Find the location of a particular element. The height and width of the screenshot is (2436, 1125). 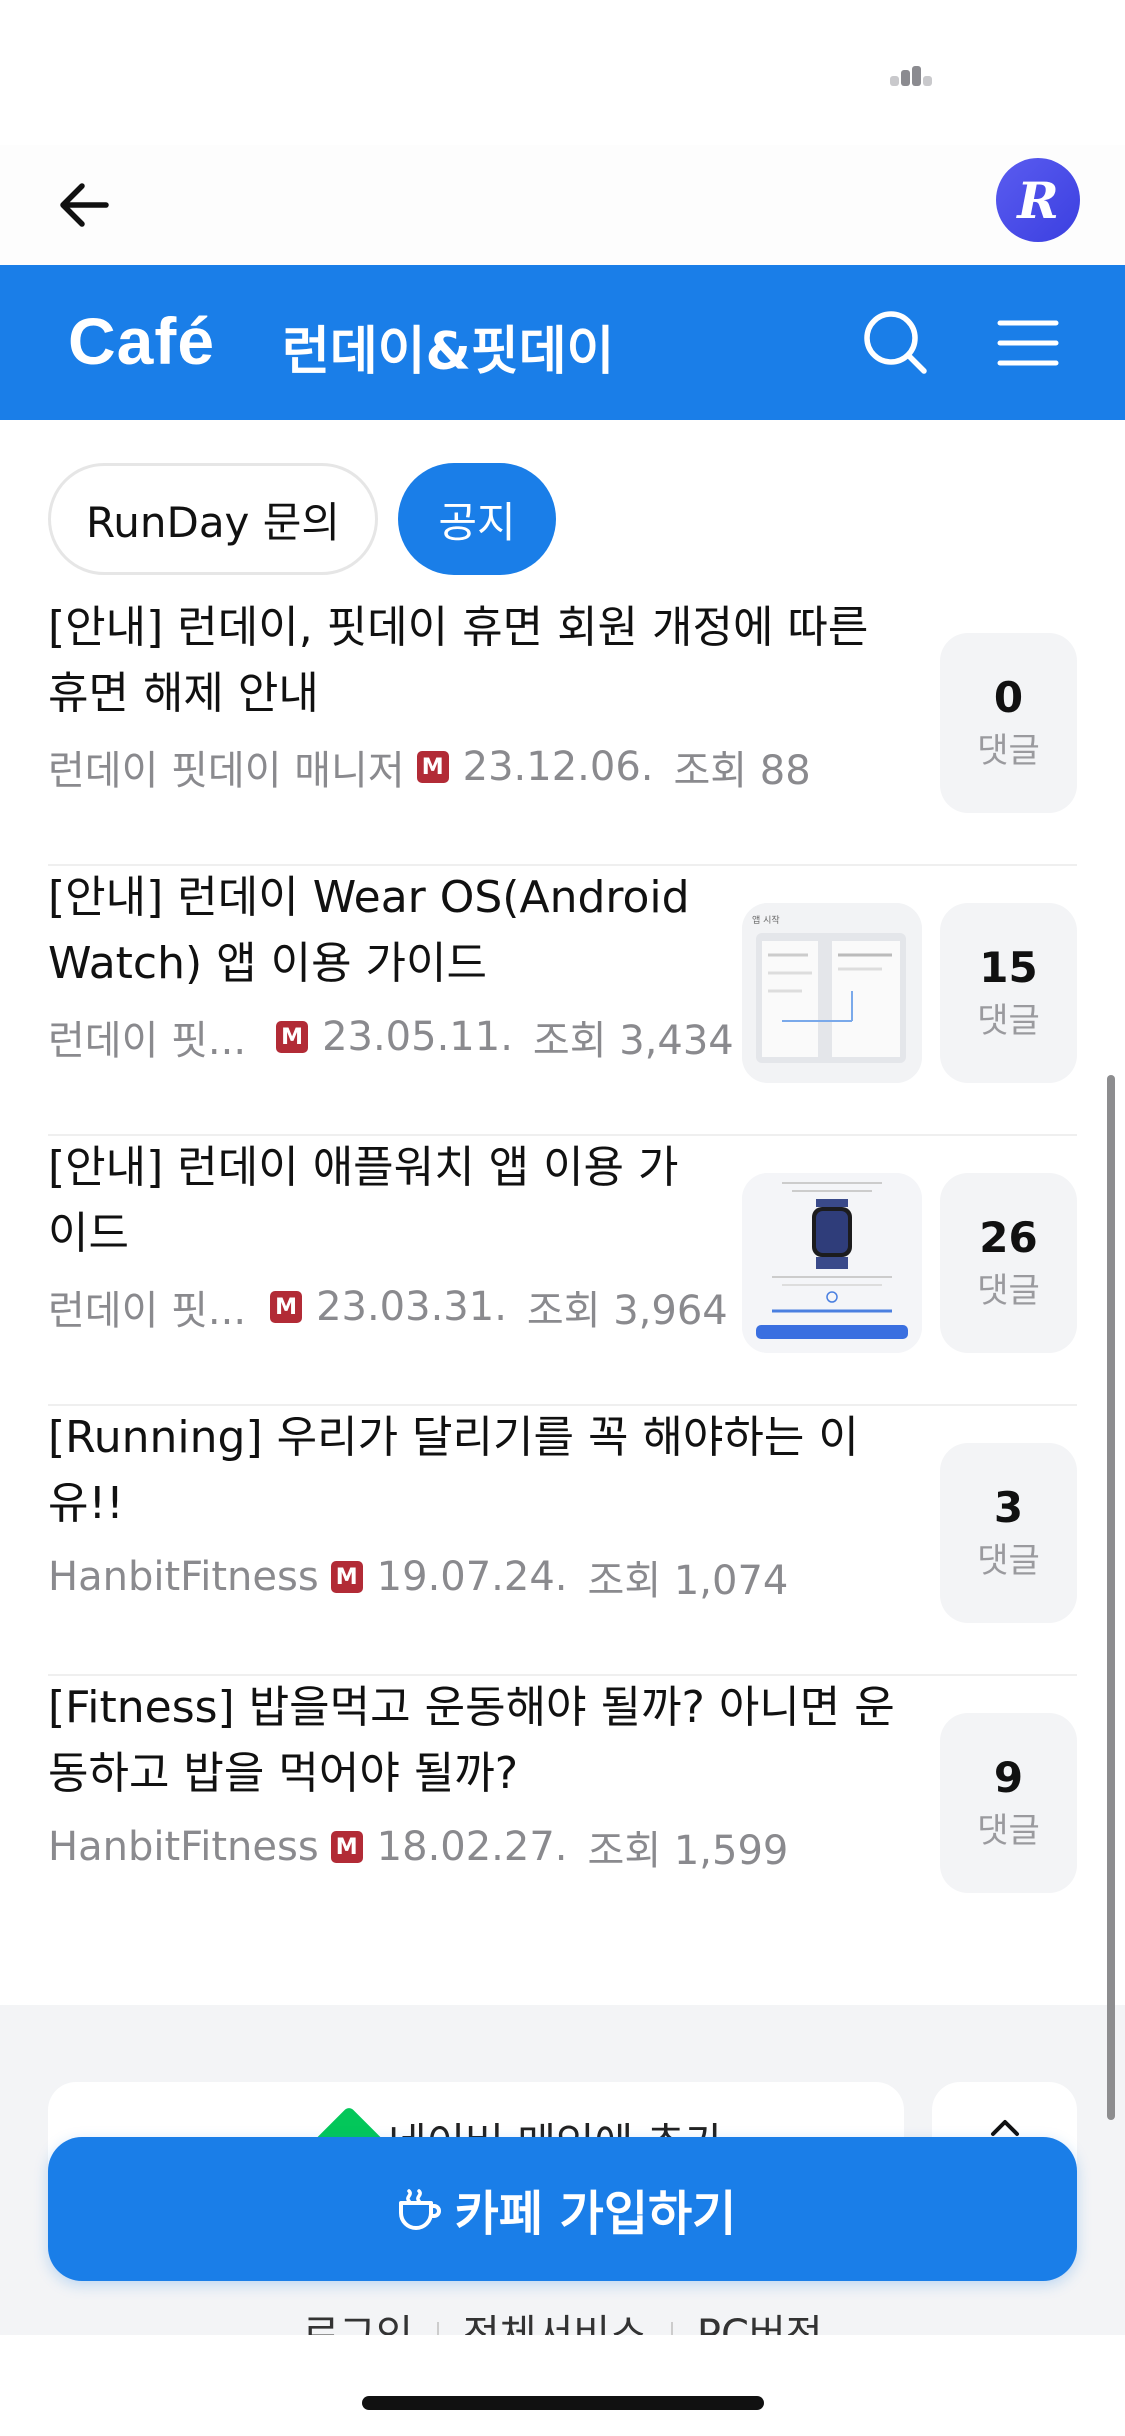

footer-links: 로그인 전체서비스 PC버전 is located at coordinates (562, 2320).